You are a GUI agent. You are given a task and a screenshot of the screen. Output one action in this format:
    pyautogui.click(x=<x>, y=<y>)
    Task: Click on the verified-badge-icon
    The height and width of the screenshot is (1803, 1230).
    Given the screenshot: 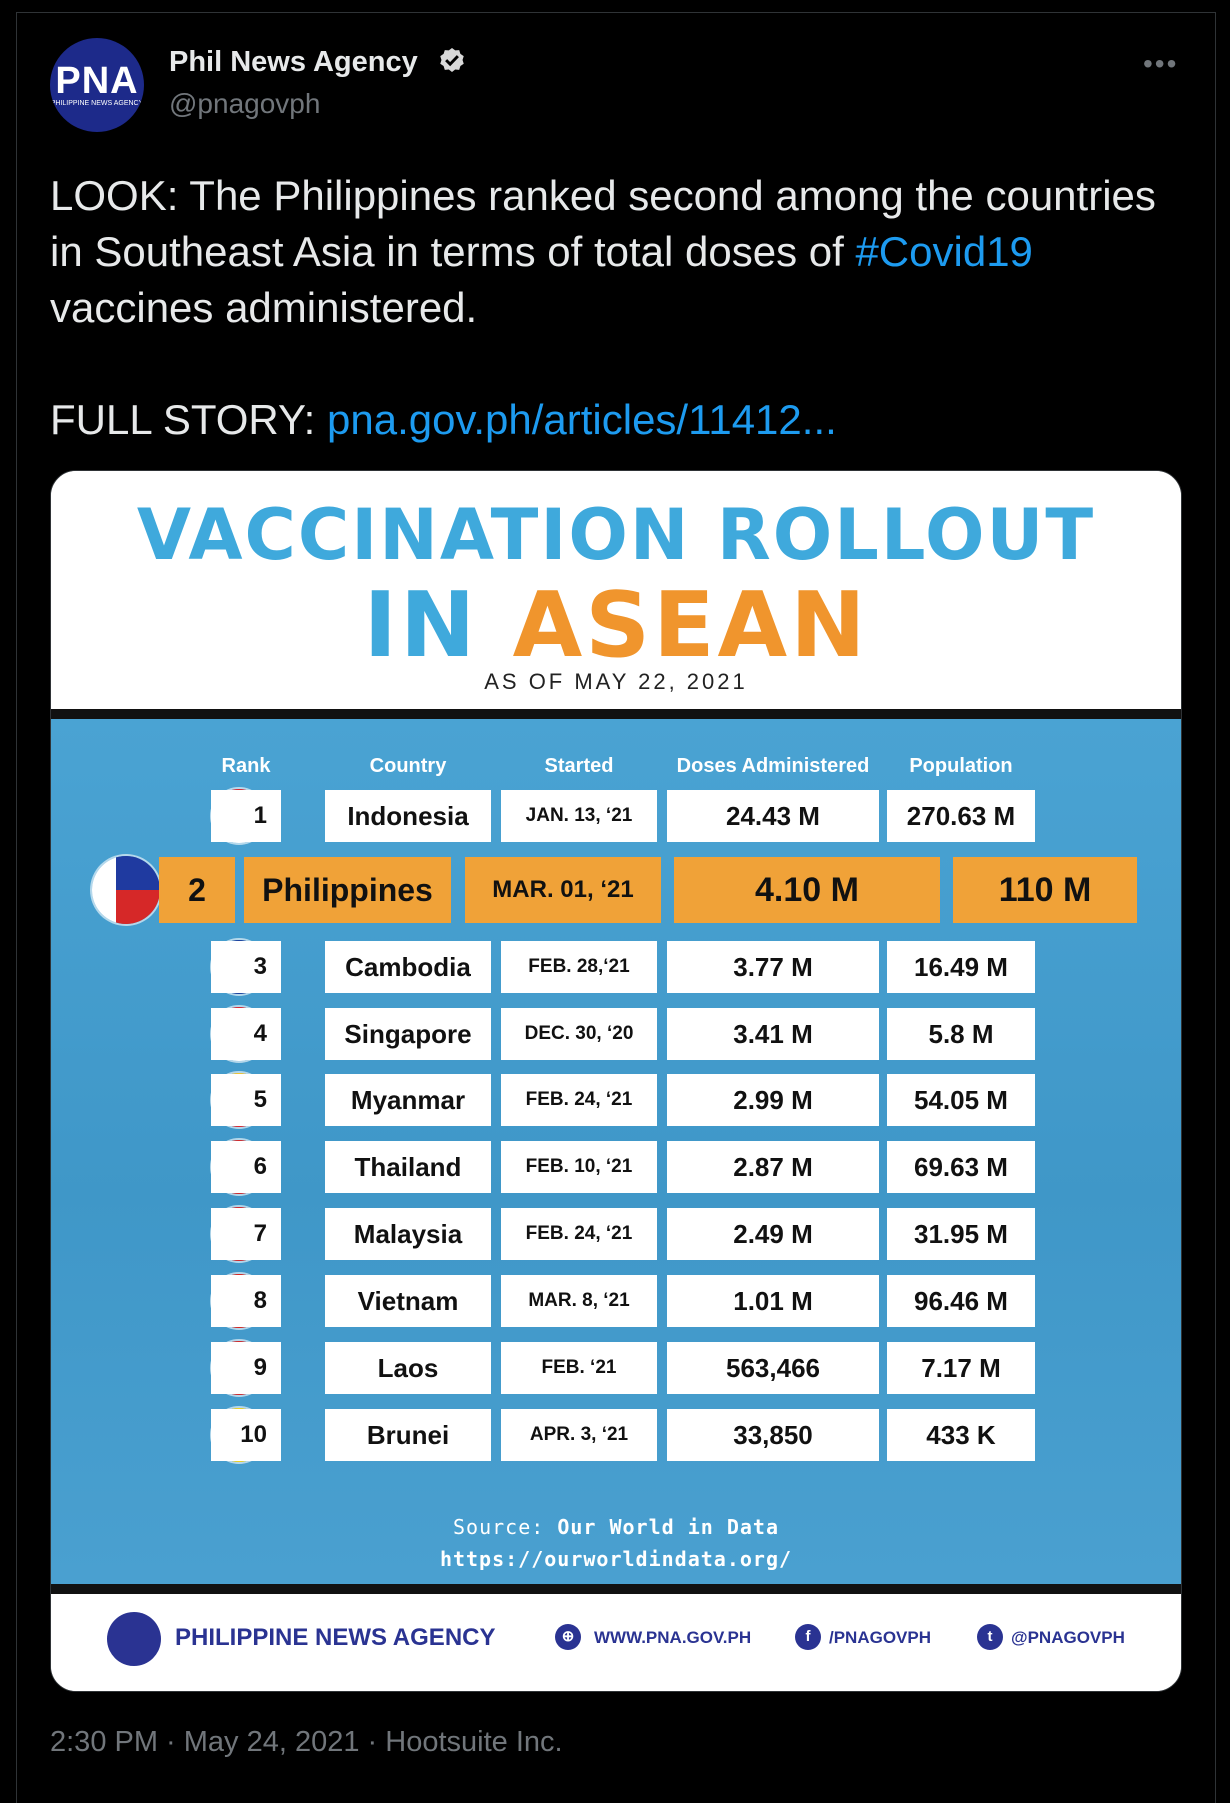 What is the action you would take?
    pyautogui.click(x=452, y=60)
    